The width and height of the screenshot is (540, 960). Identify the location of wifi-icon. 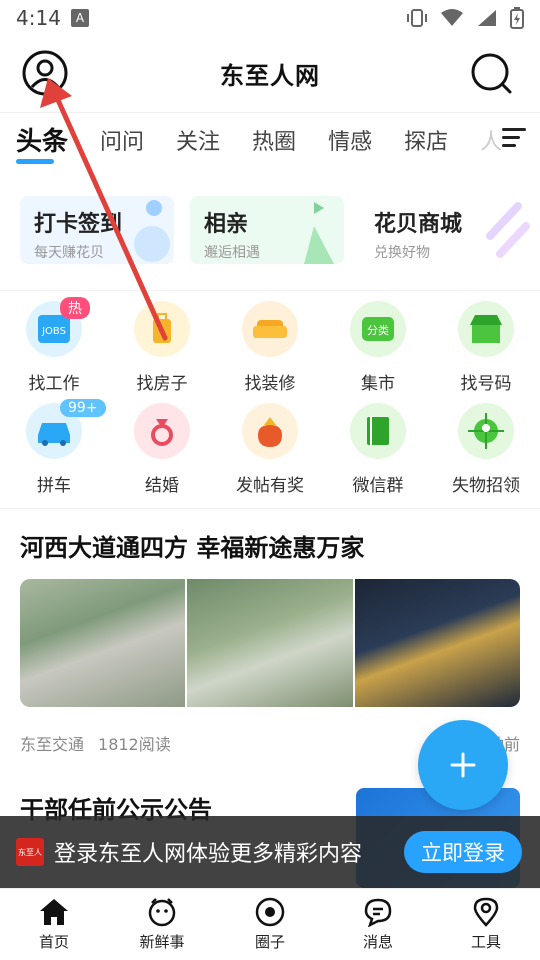
(452, 17).